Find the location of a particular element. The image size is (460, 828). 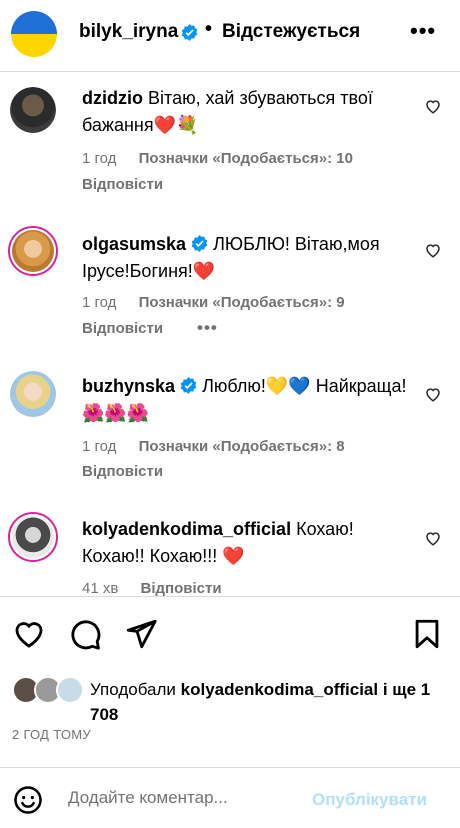

following-button: Відстежується is located at coordinates (291, 32).